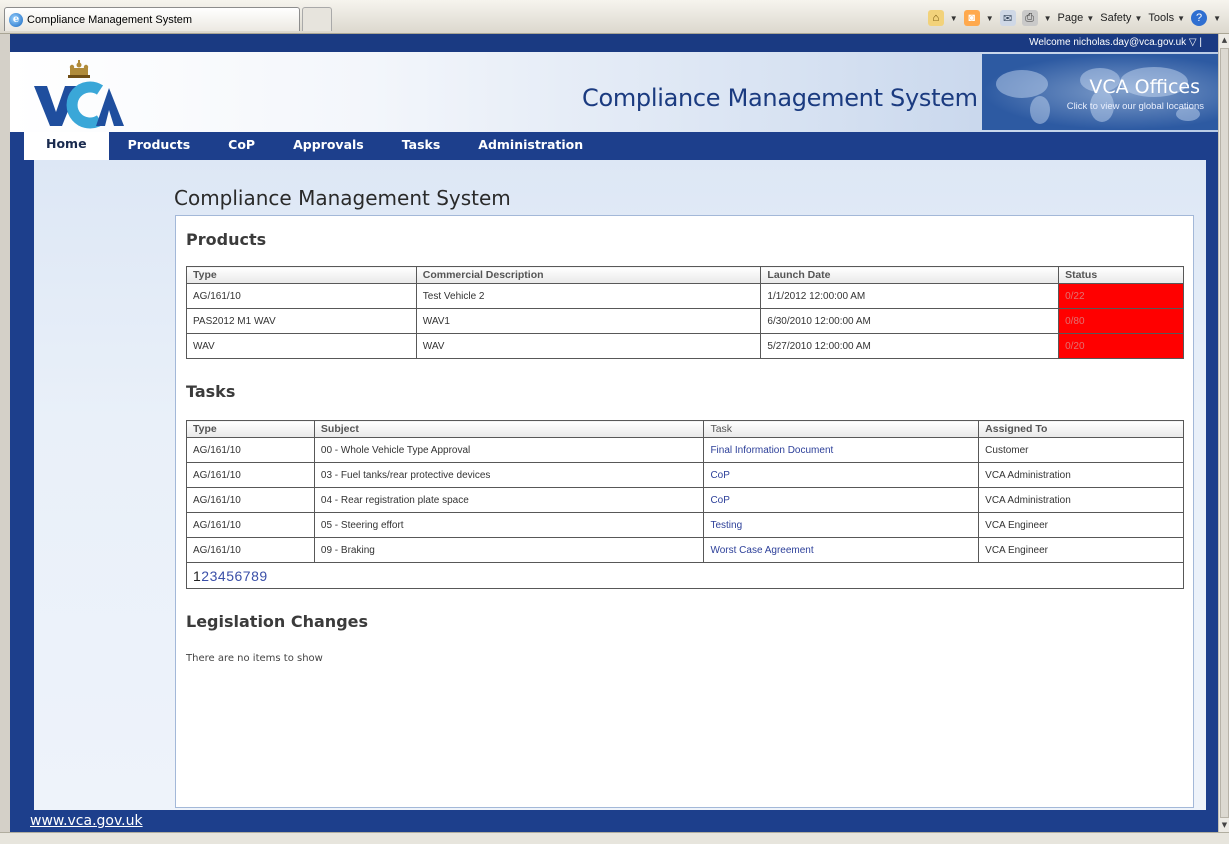 This screenshot has height=844, width=1229. What do you see at coordinates (614, 821) in the screenshot?
I see `footer: www.vca.gov.uk` at bounding box center [614, 821].